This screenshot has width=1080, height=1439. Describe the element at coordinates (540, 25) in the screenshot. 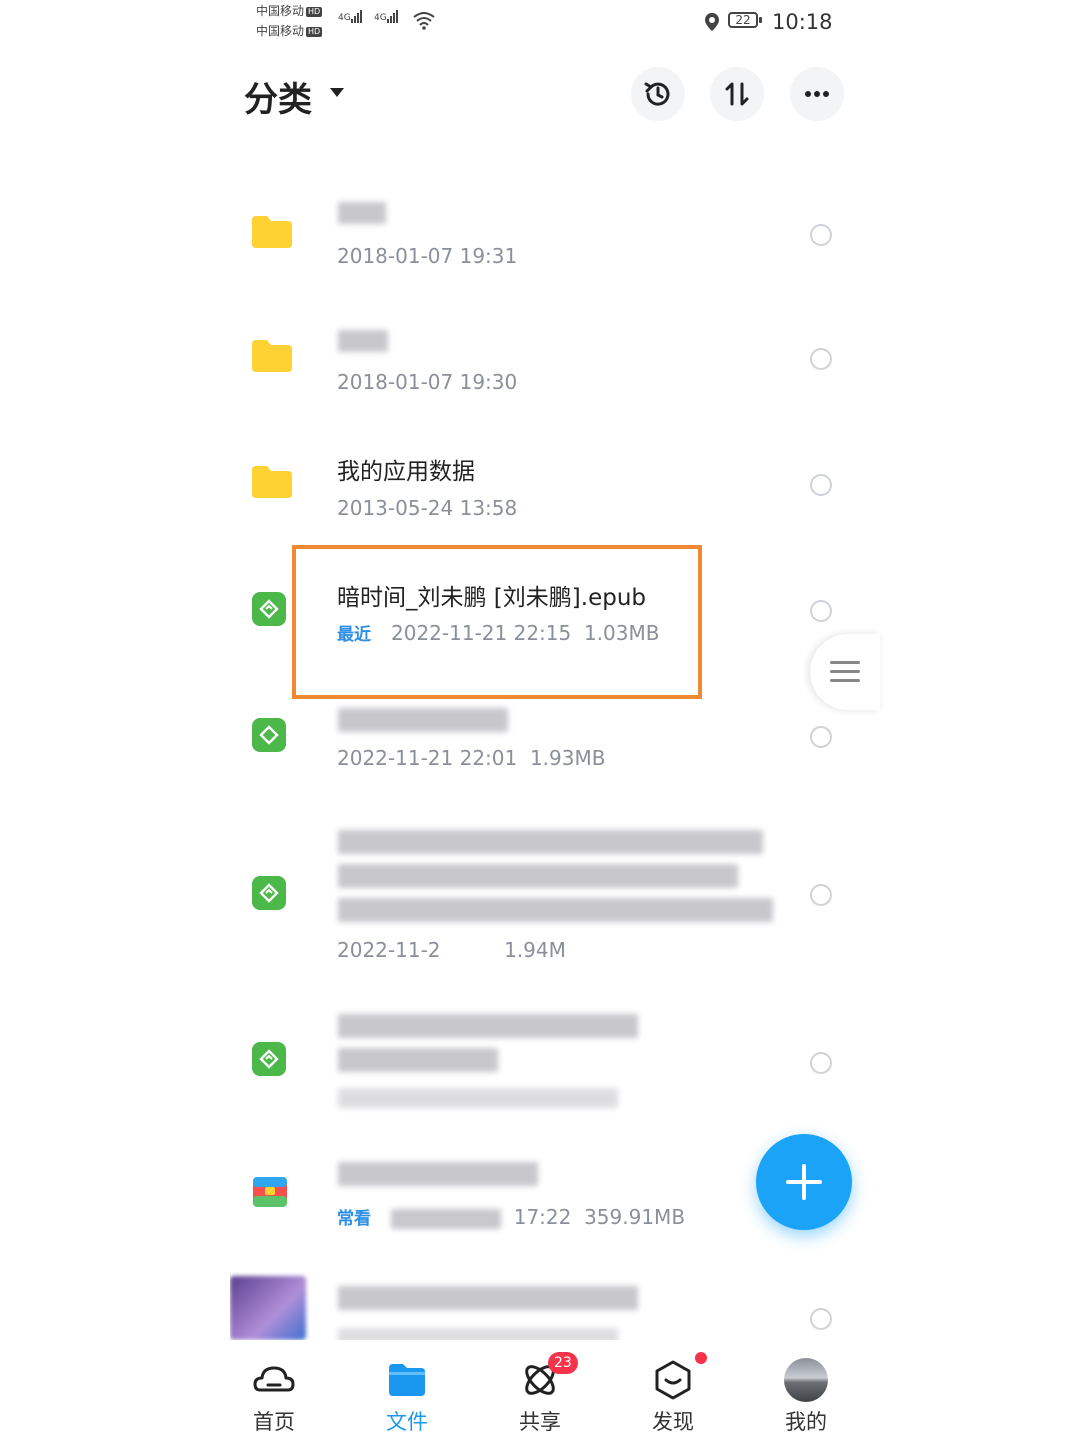

I see `status-bar: 中国移动 HD 中国移动 HD 4G 4G 22 10:18` at that location.